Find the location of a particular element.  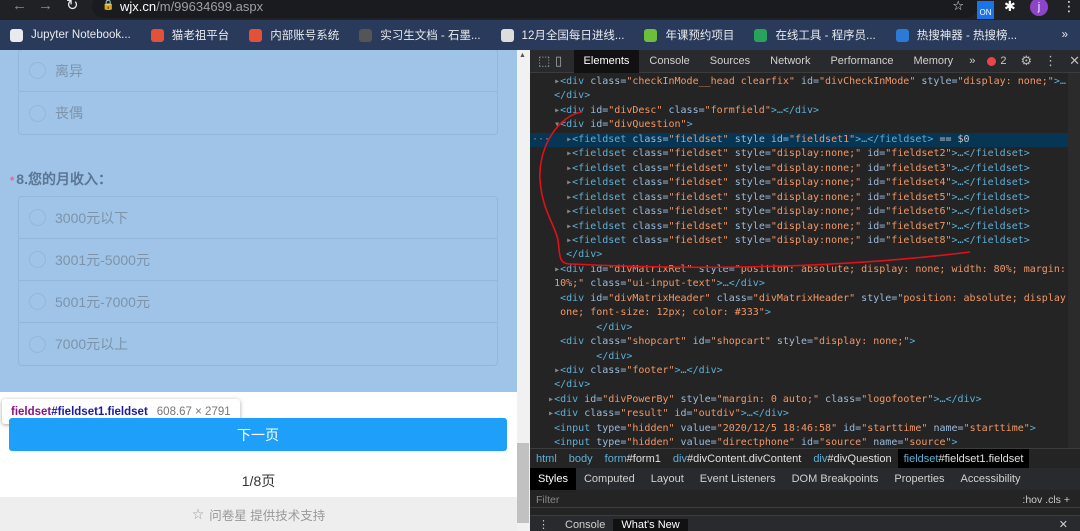

subtab-layout: Layout is located at coordinates (667, 479).